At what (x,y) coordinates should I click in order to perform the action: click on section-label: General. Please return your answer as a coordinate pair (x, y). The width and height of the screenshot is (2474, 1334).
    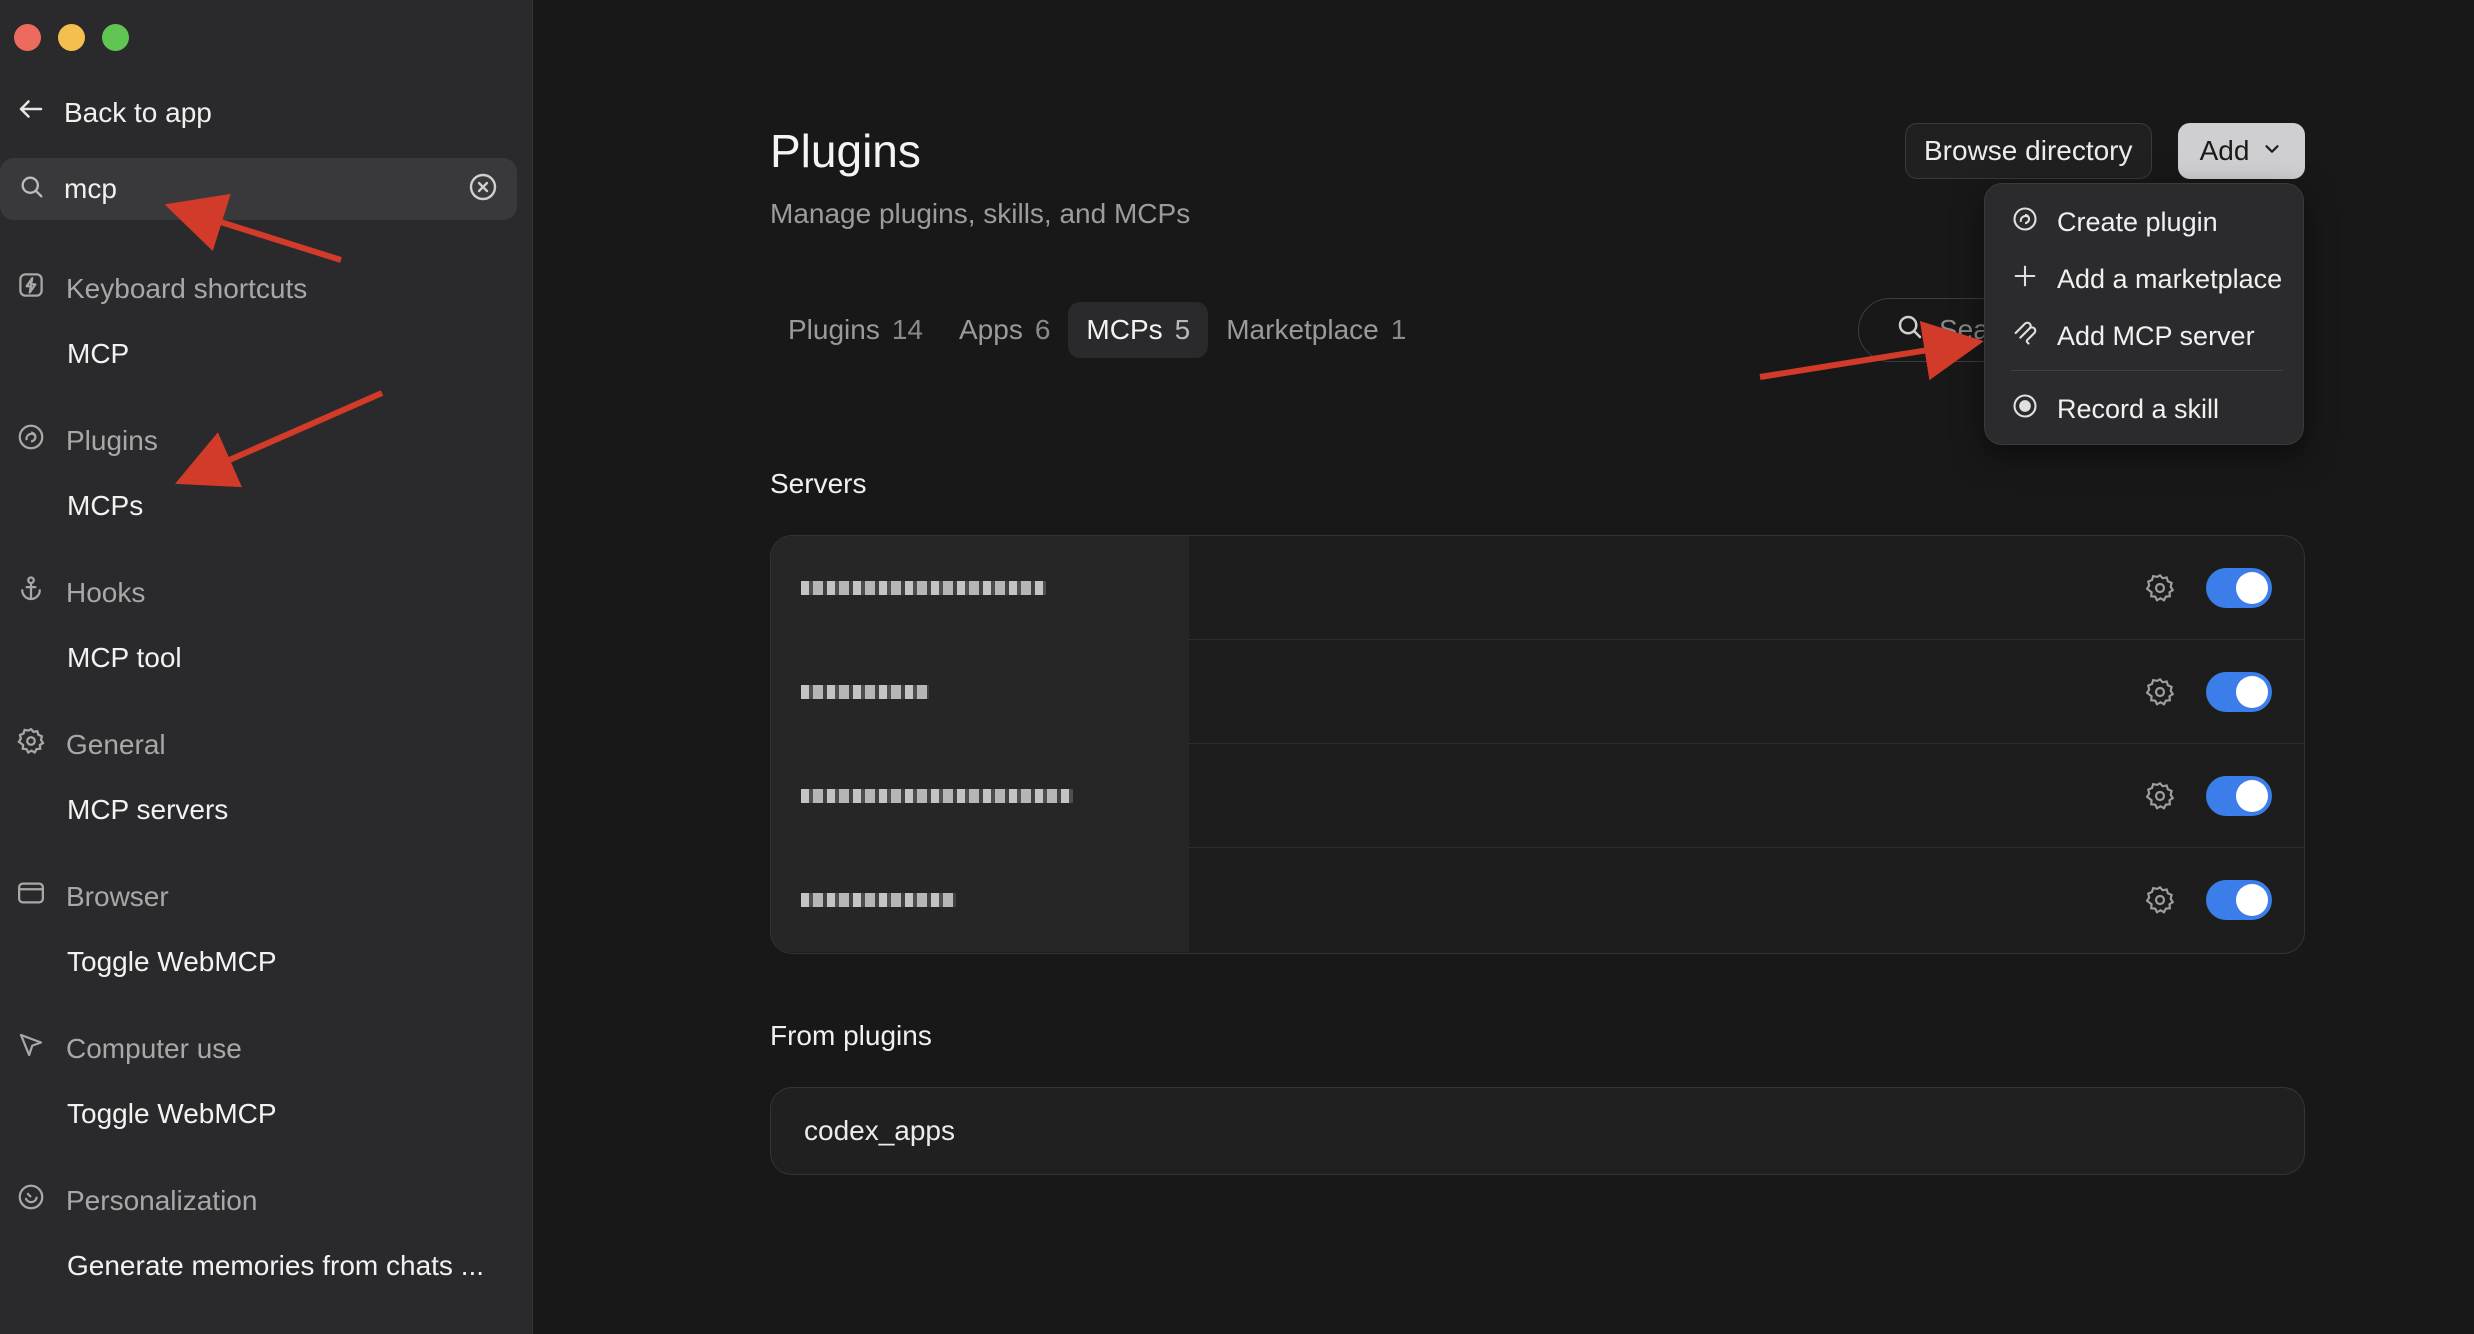
    Looking at the image, I should click on (116, 744).